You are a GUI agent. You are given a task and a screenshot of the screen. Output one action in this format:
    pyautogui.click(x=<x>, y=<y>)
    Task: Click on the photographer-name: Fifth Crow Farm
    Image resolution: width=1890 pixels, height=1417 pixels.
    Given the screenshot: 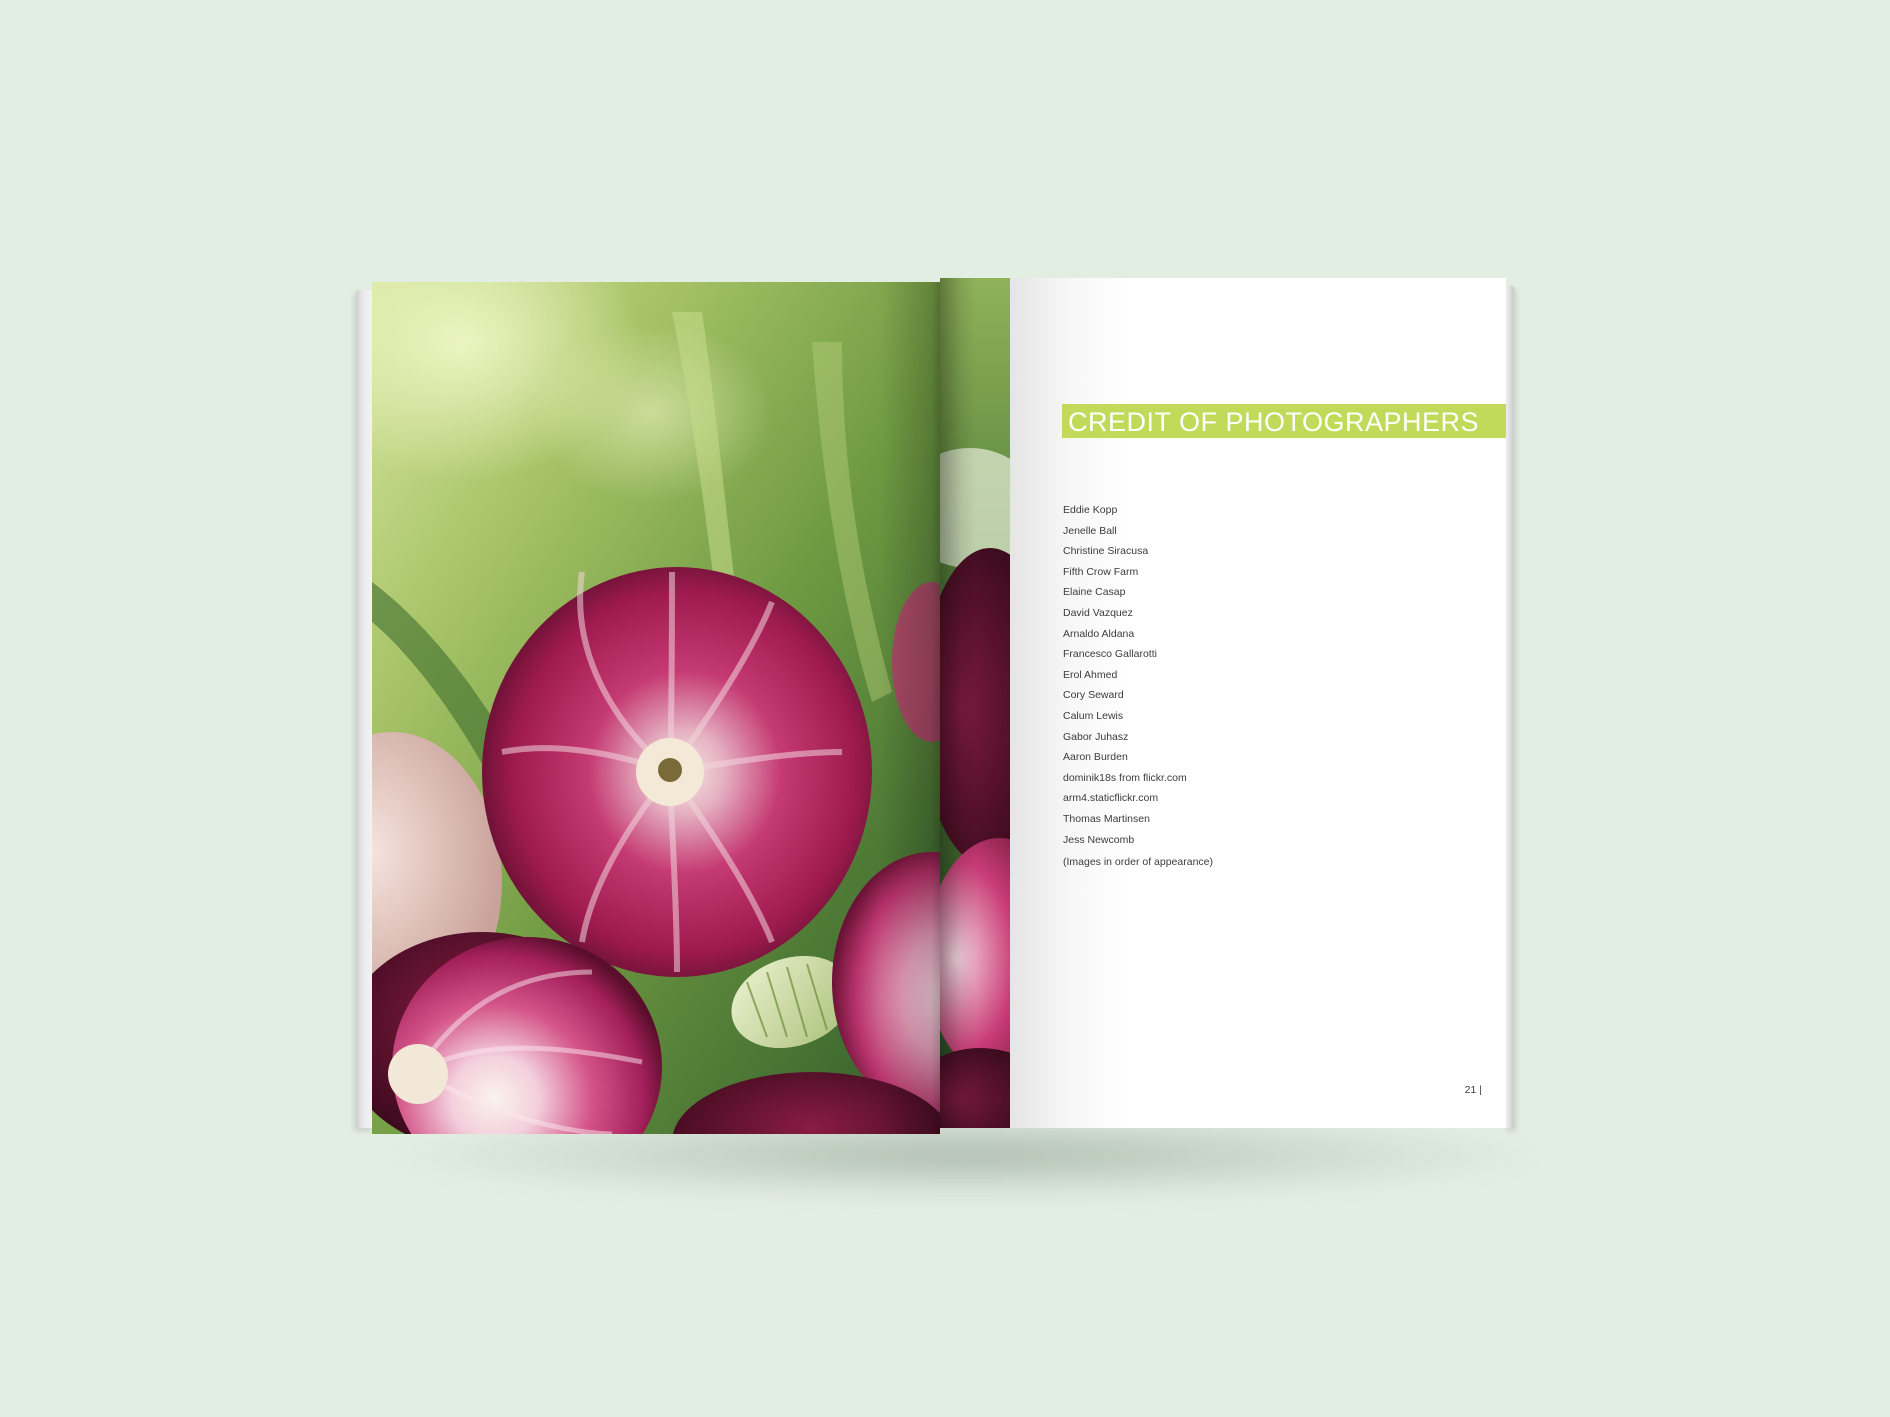 What is the action you would take?
    pyautogui.click(x=1101, y=571)
    